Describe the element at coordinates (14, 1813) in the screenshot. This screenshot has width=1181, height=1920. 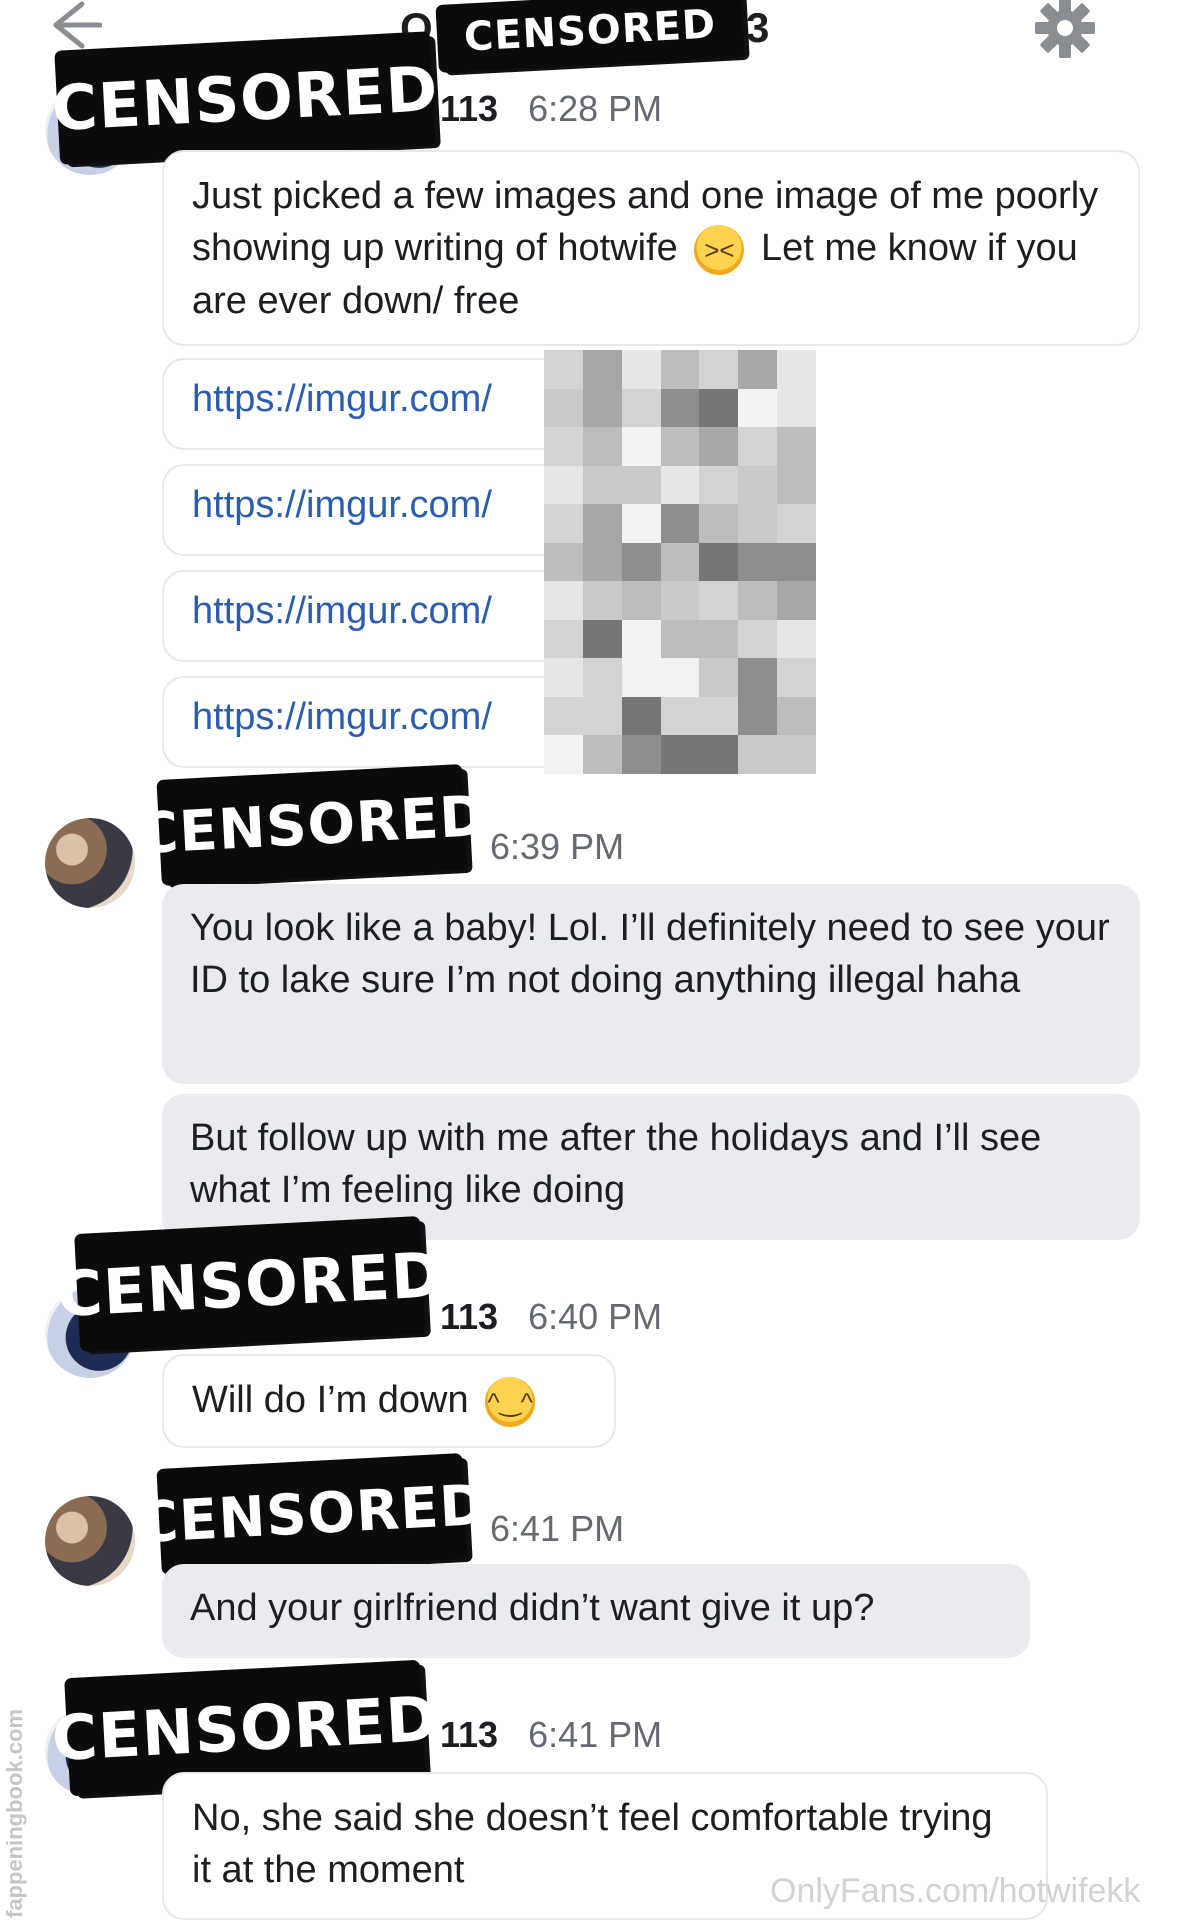
I see `side-watermark: fappeningbook.com` at that location.